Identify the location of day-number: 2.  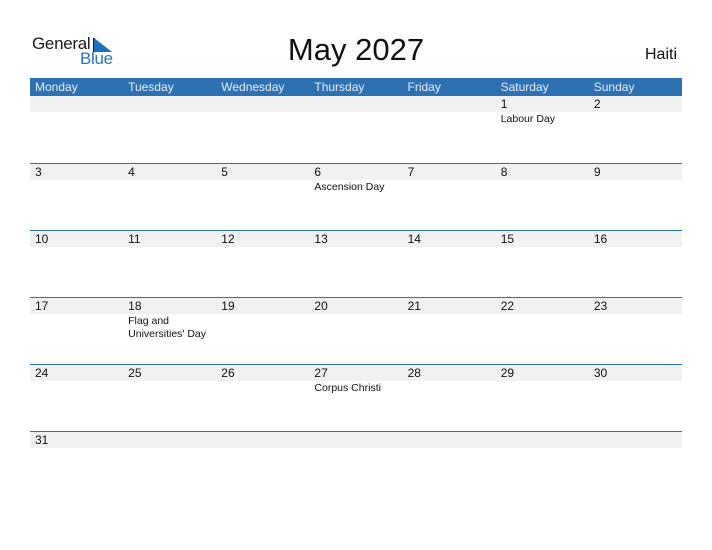
(597, 104).